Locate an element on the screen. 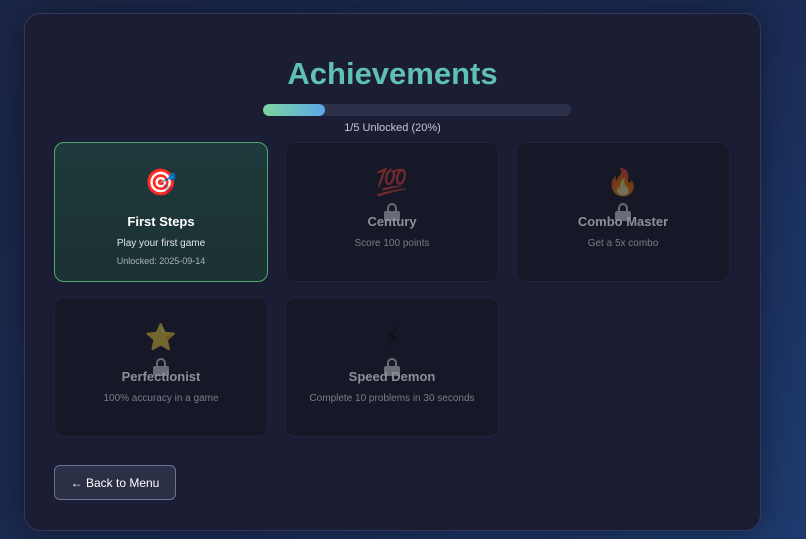  achievement-description: Score 100 points is located at coordinates (392, 243).